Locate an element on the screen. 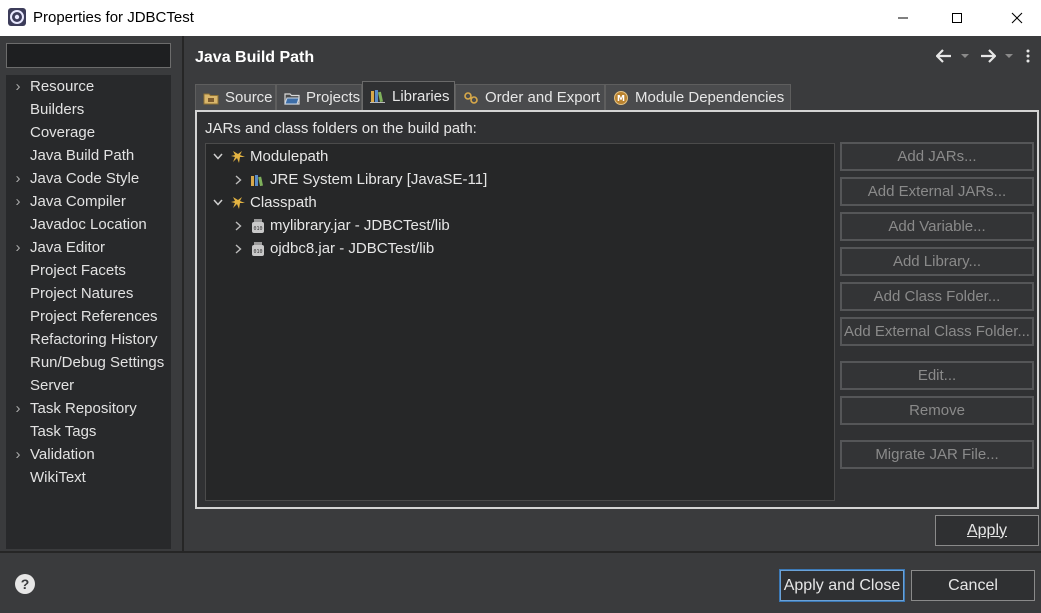 This screenshot has height=613, width=1041. sidebar-item-task-tags: Task Tags is located at coordinates (88, 431).